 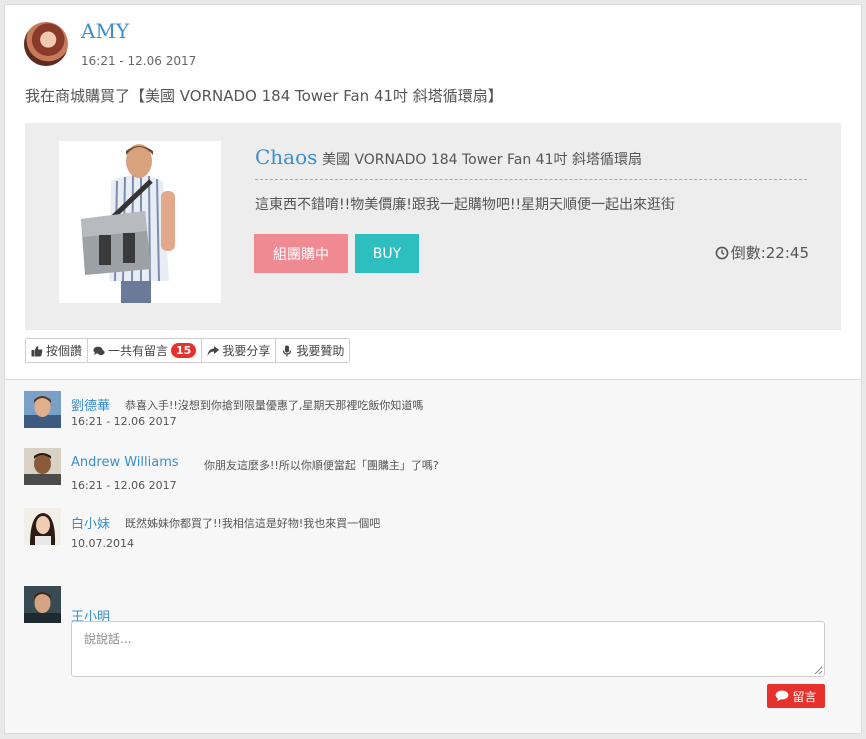 What do you see at coordinates (286, 157) in the screenshot?
I see `seller-name: Chaos` at bounding box center [286, 157].